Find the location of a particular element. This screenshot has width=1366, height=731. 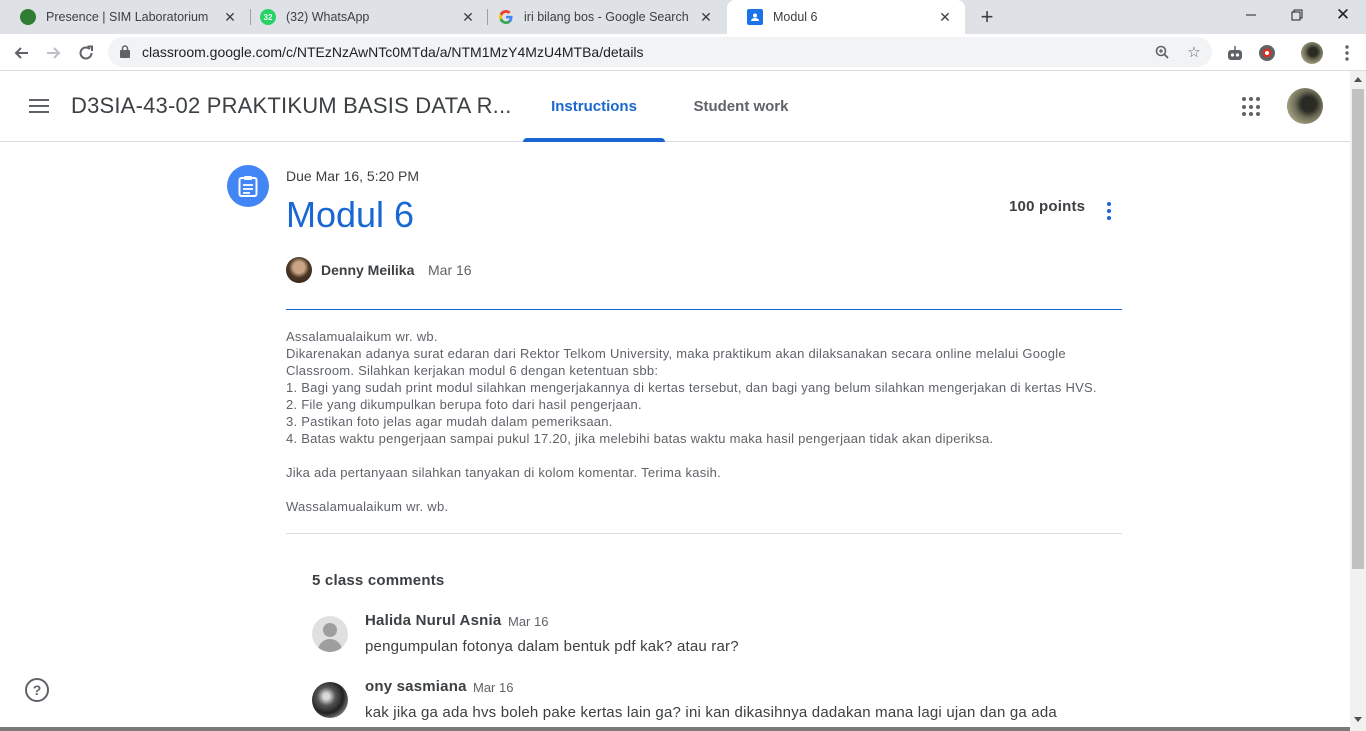

scrollbar-thumb is located at coordinates (1358, 329).